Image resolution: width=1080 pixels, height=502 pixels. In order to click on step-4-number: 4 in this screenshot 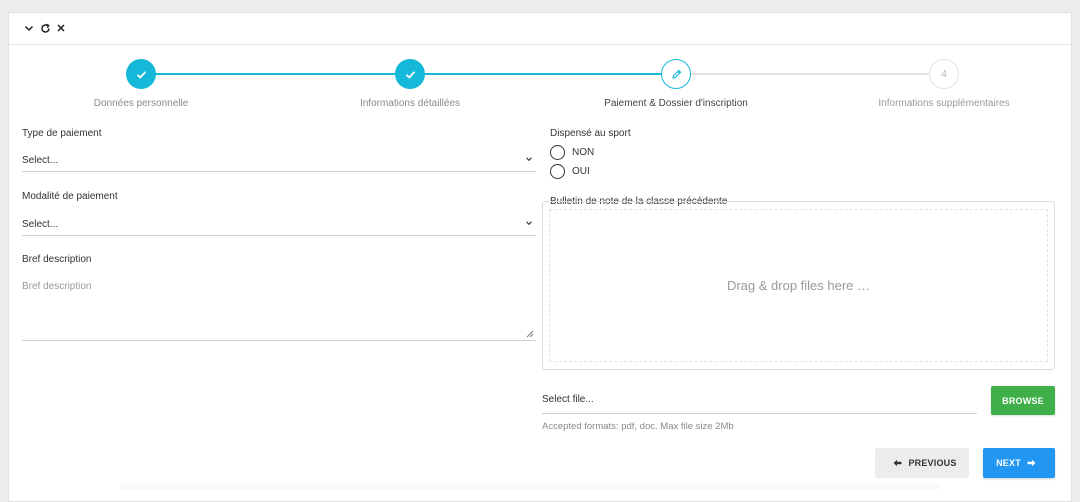, I will do `click(944, 74)`.